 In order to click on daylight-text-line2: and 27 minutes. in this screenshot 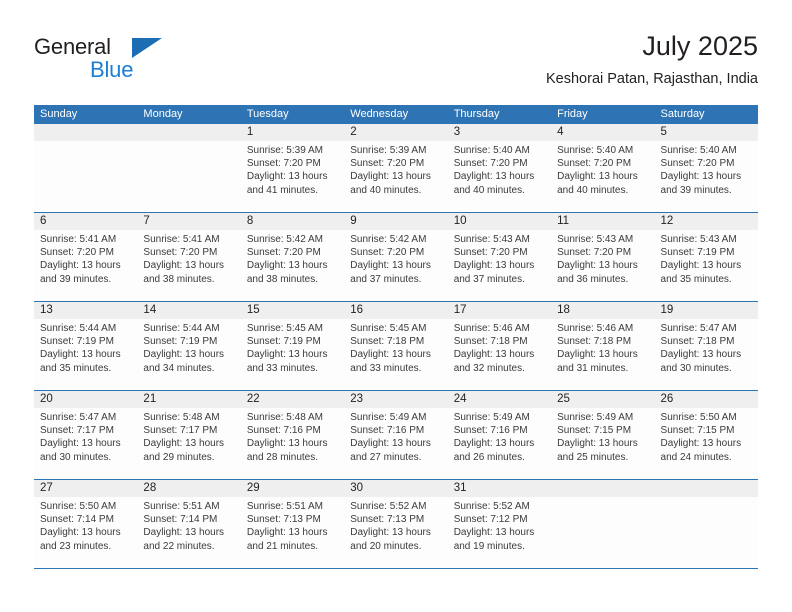, I will do `click(386, 457)`.